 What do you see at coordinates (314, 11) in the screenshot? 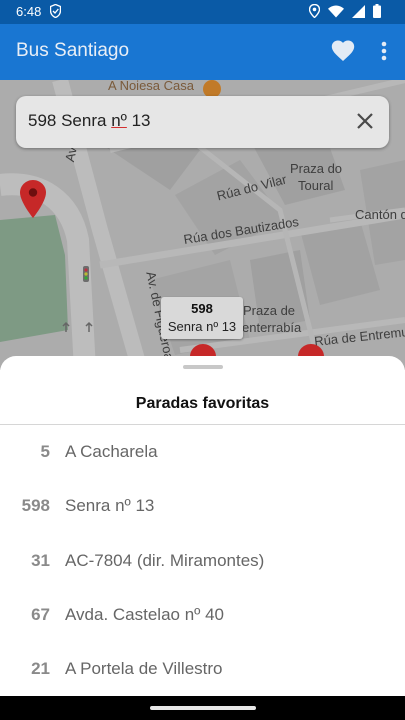
I see `location-icon` at bounding box center [314, 11].